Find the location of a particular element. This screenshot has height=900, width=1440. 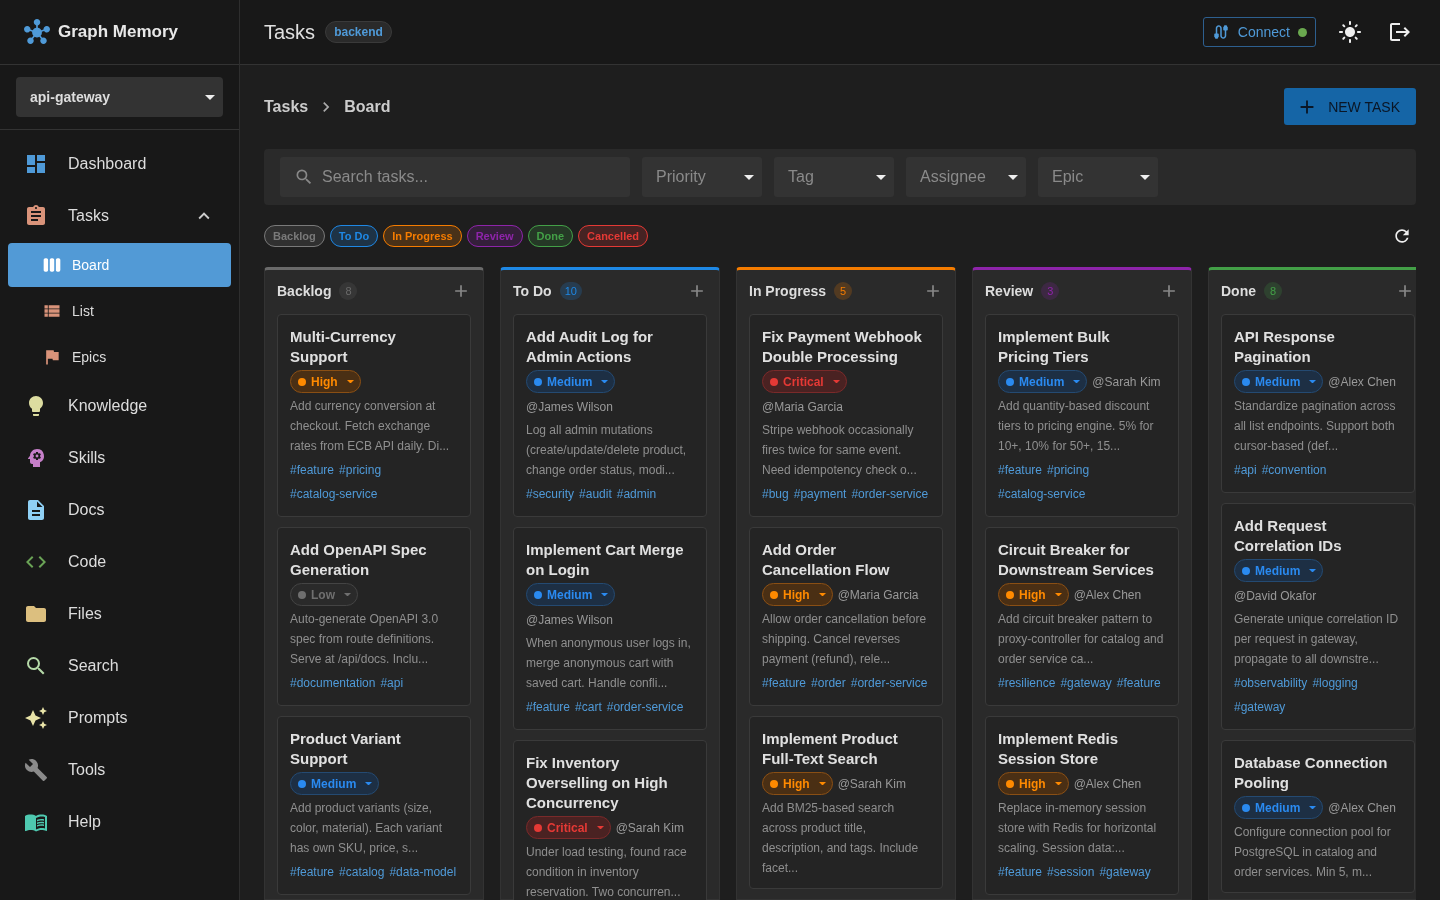

tag-link: #logging is located at coordinates (1335, 683).